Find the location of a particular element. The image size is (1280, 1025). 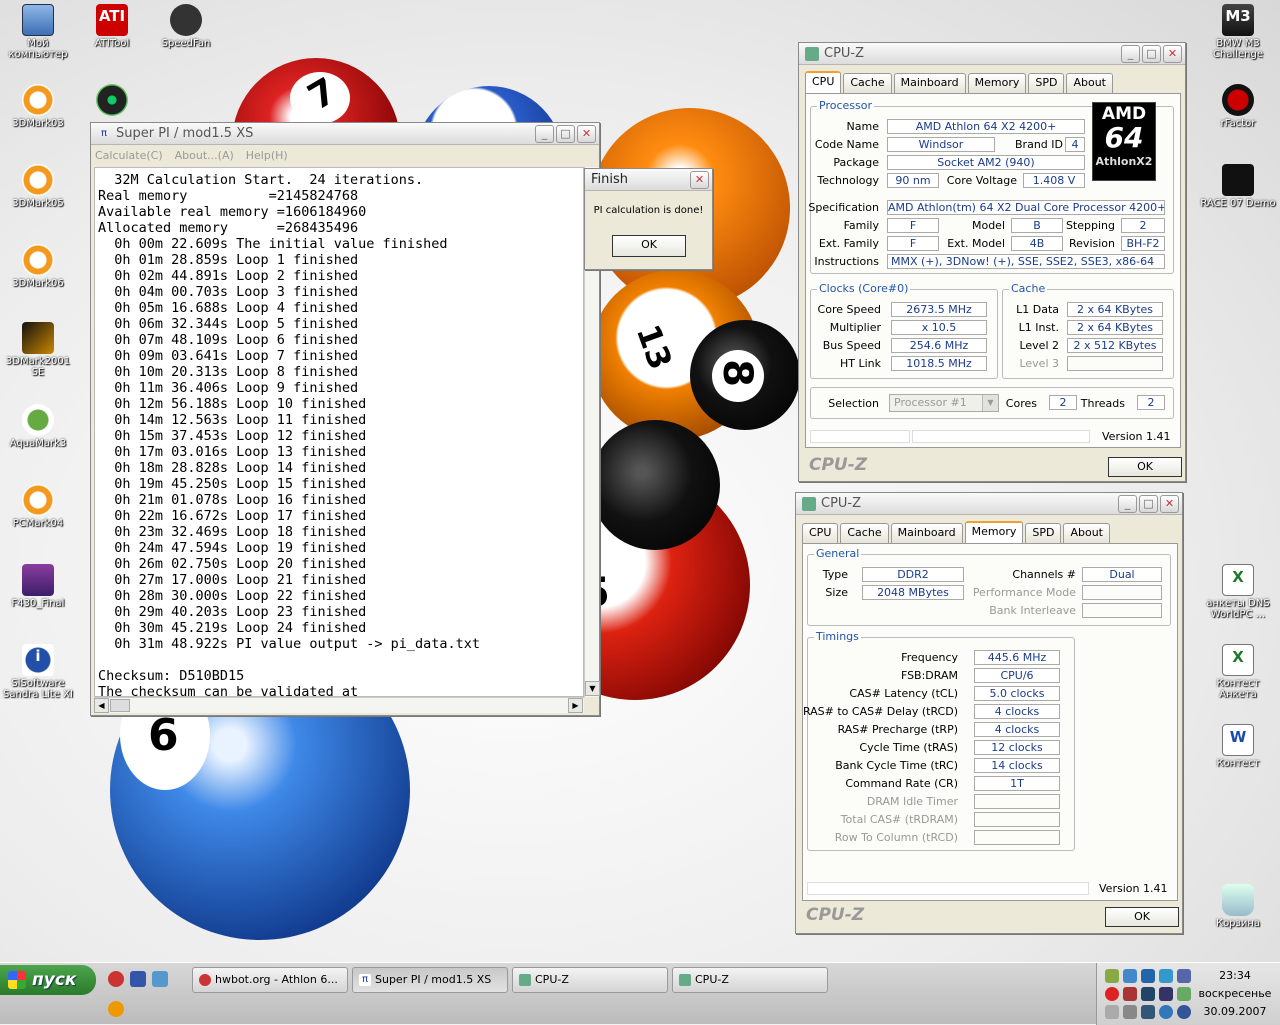

desktop-icon-speedfan: SpeedFan is located at coordinates (186, 26).